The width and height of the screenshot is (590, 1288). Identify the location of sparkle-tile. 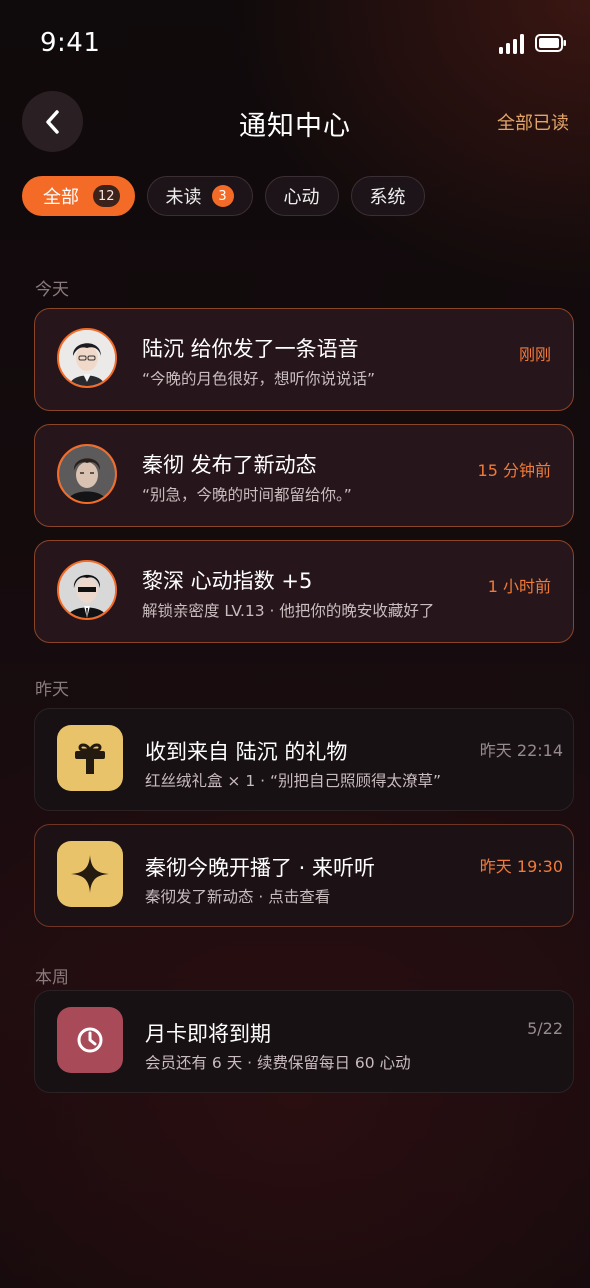
(90, 874).